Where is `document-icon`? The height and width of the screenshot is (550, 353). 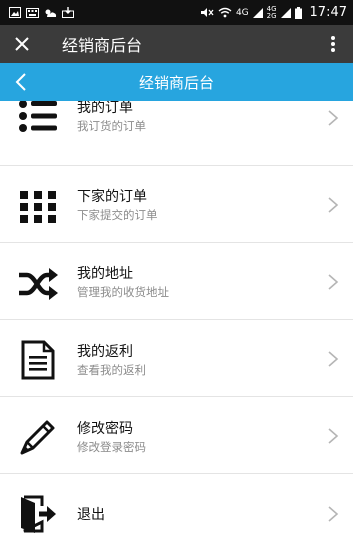
document-icon is located at coordinates (38, 360).